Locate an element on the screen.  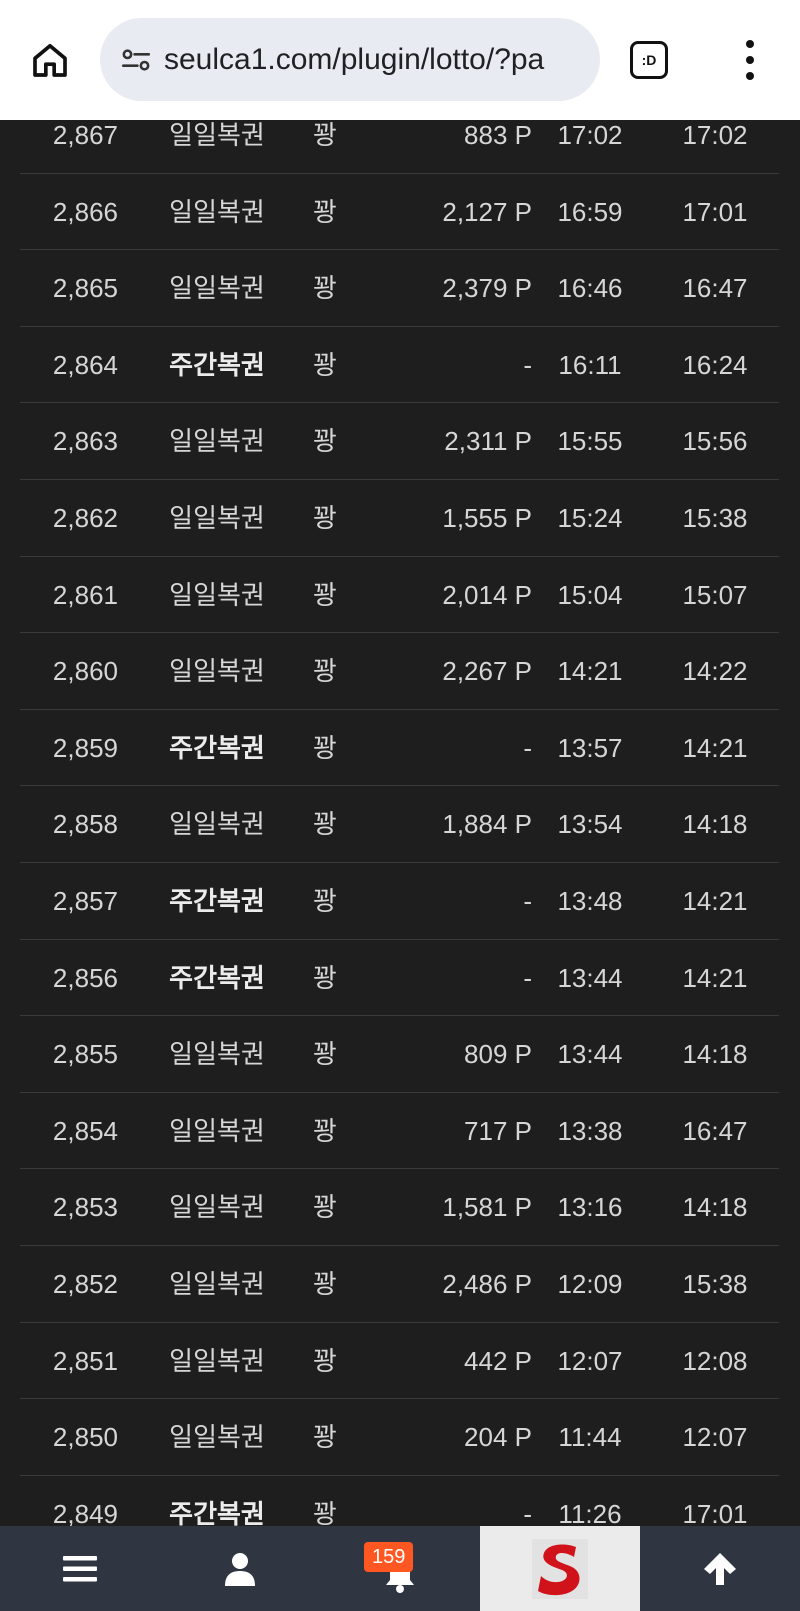
purchase-time: 15:55 is located at coordinates (590, 441).